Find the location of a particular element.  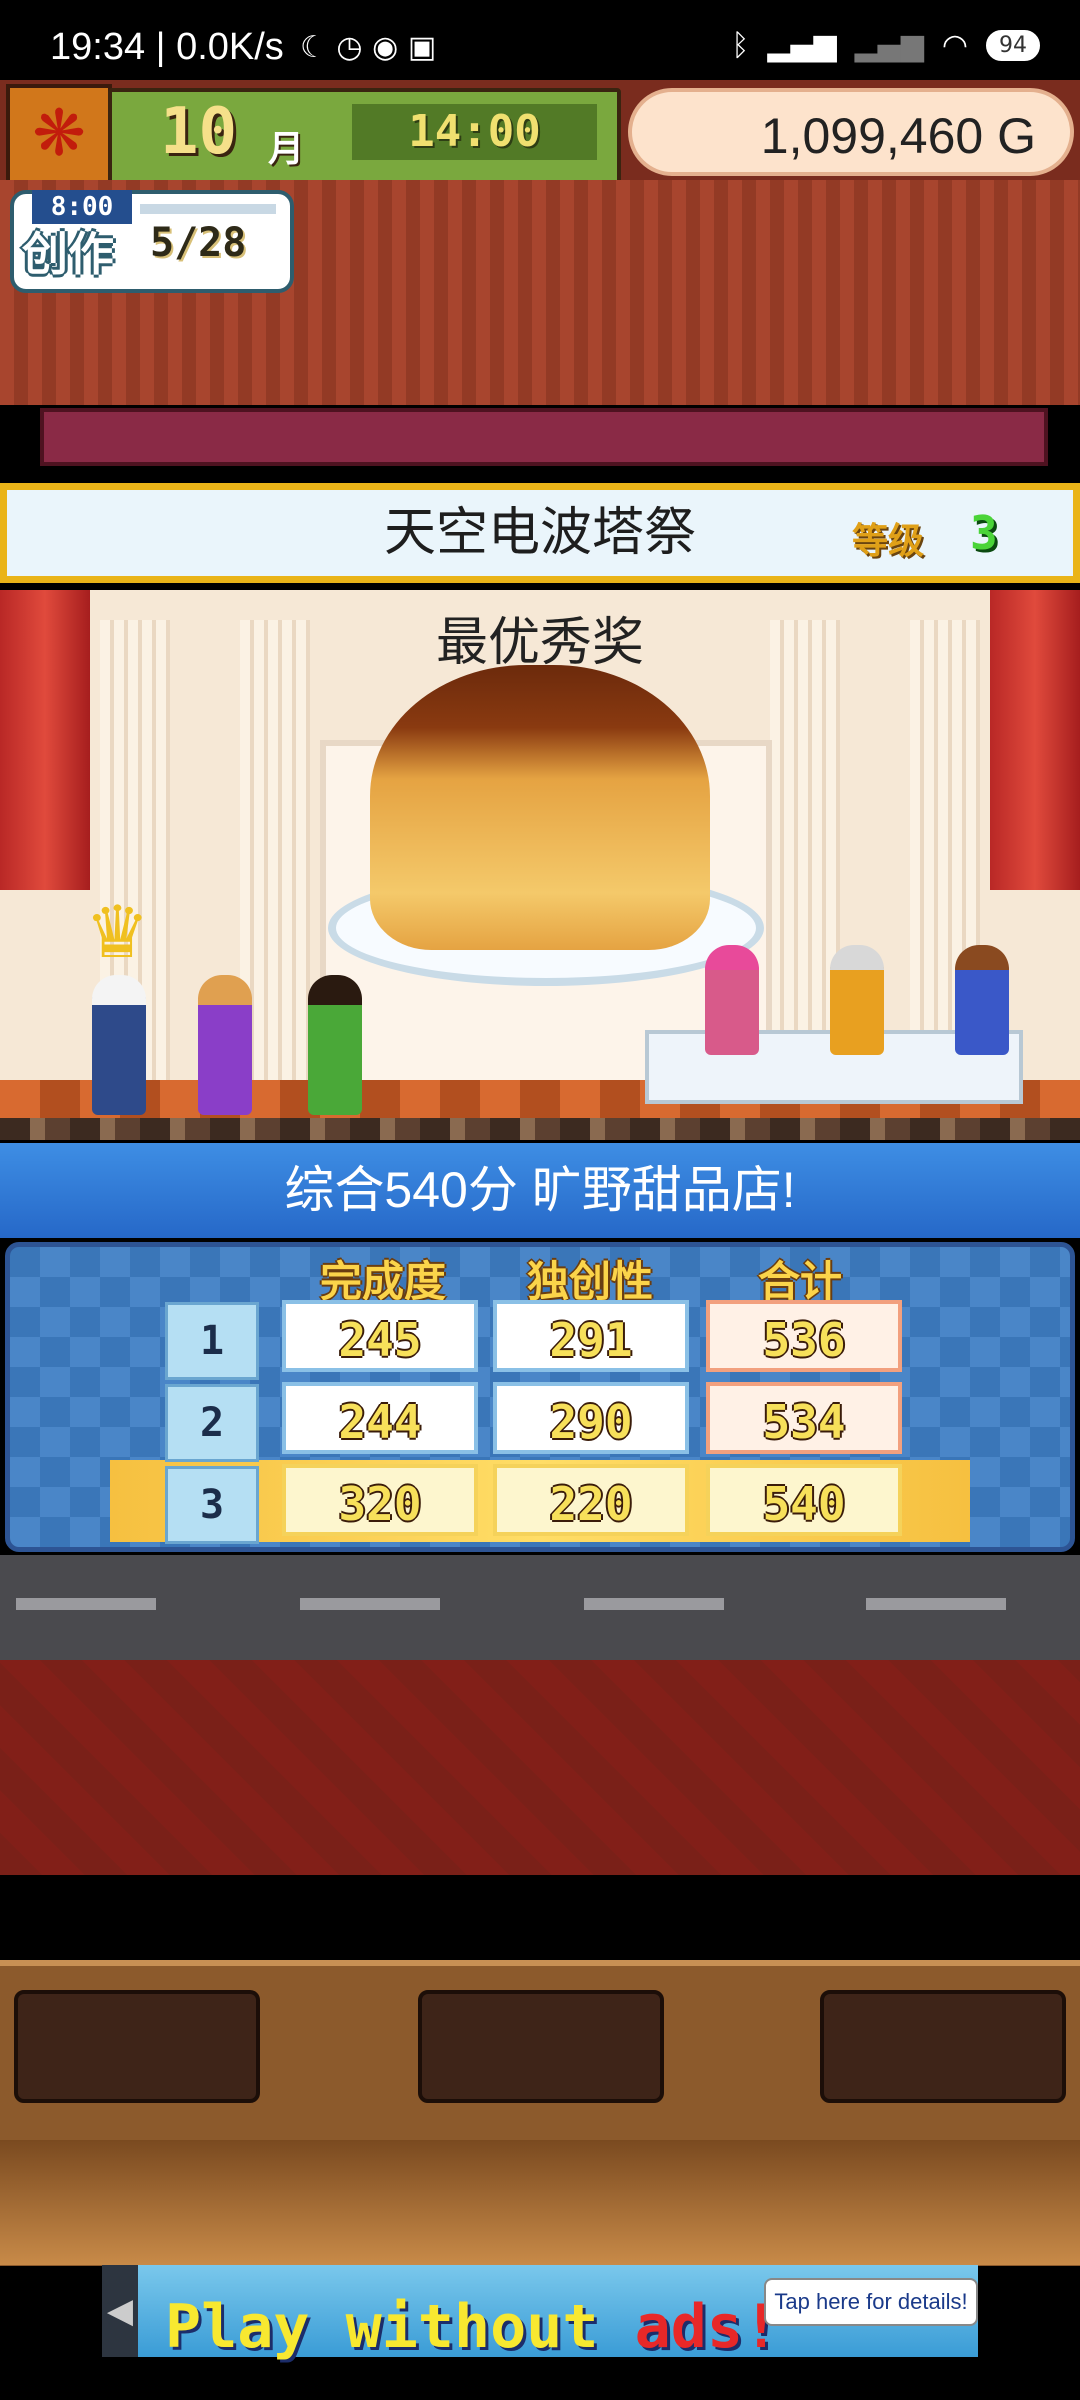

score-total-2: 534 is located at coordinates (804, 1418).